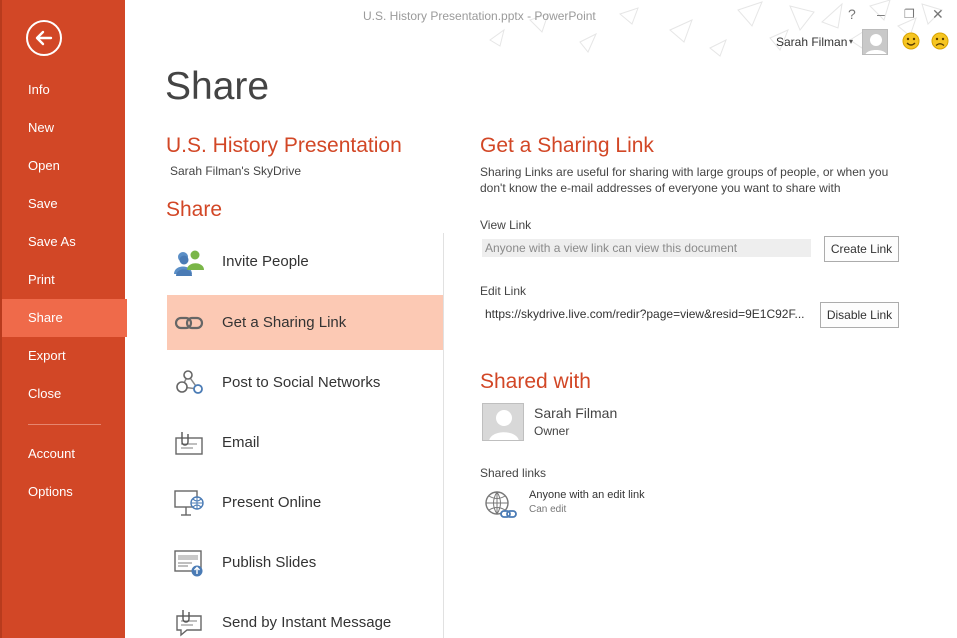  I want to click on nav-save-as: Save As, so click(64, 242).